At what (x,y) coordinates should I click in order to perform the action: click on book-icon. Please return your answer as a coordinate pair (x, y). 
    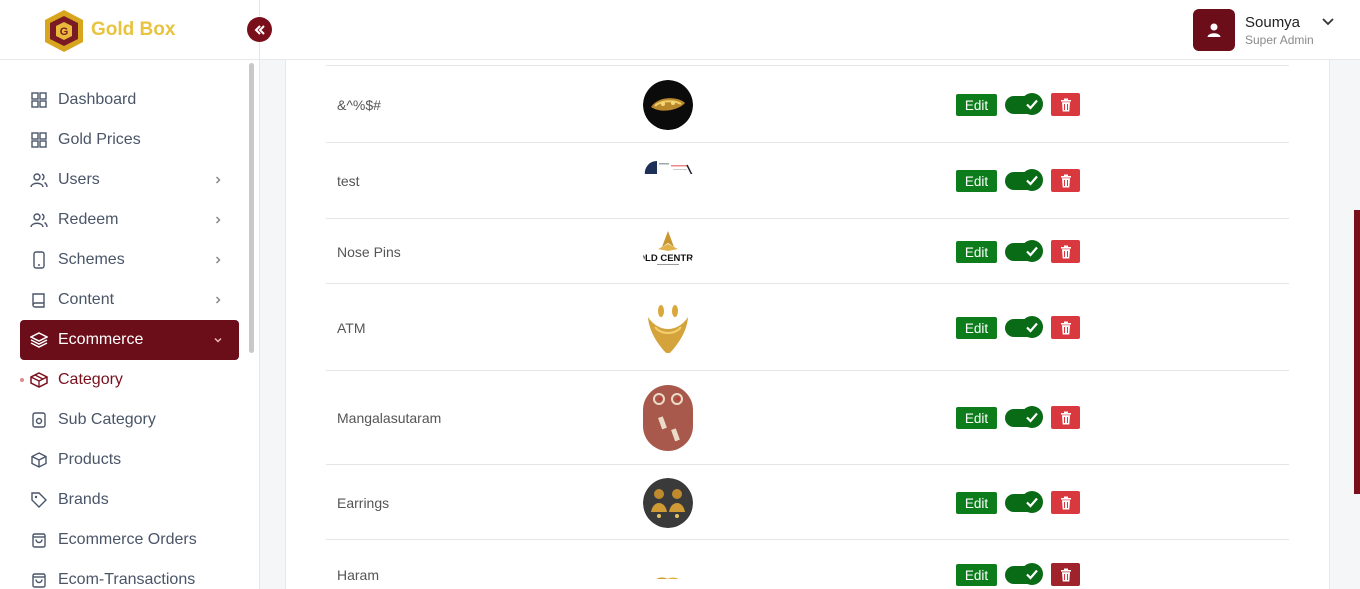
    Looking at the image, I should click on (39, 300).